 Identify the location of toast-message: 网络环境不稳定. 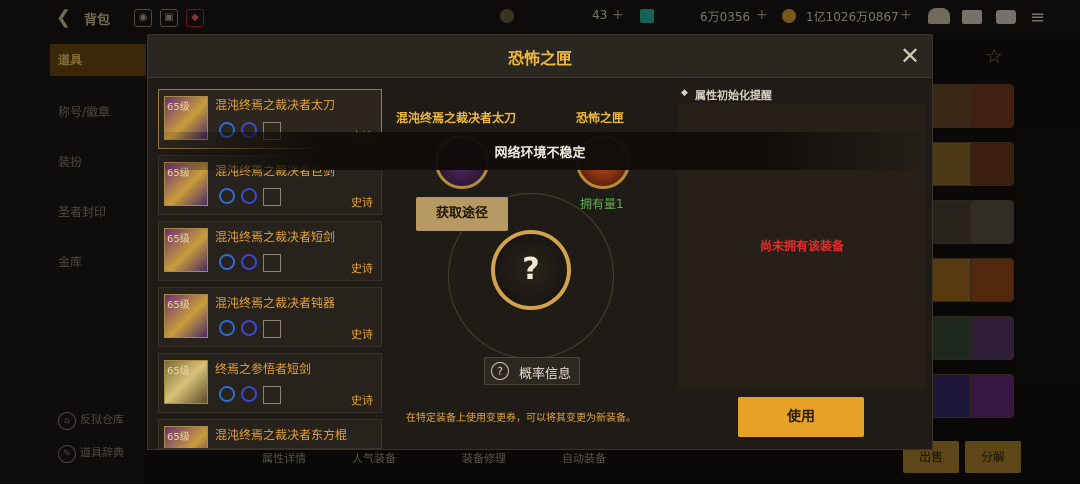
(540, 153).